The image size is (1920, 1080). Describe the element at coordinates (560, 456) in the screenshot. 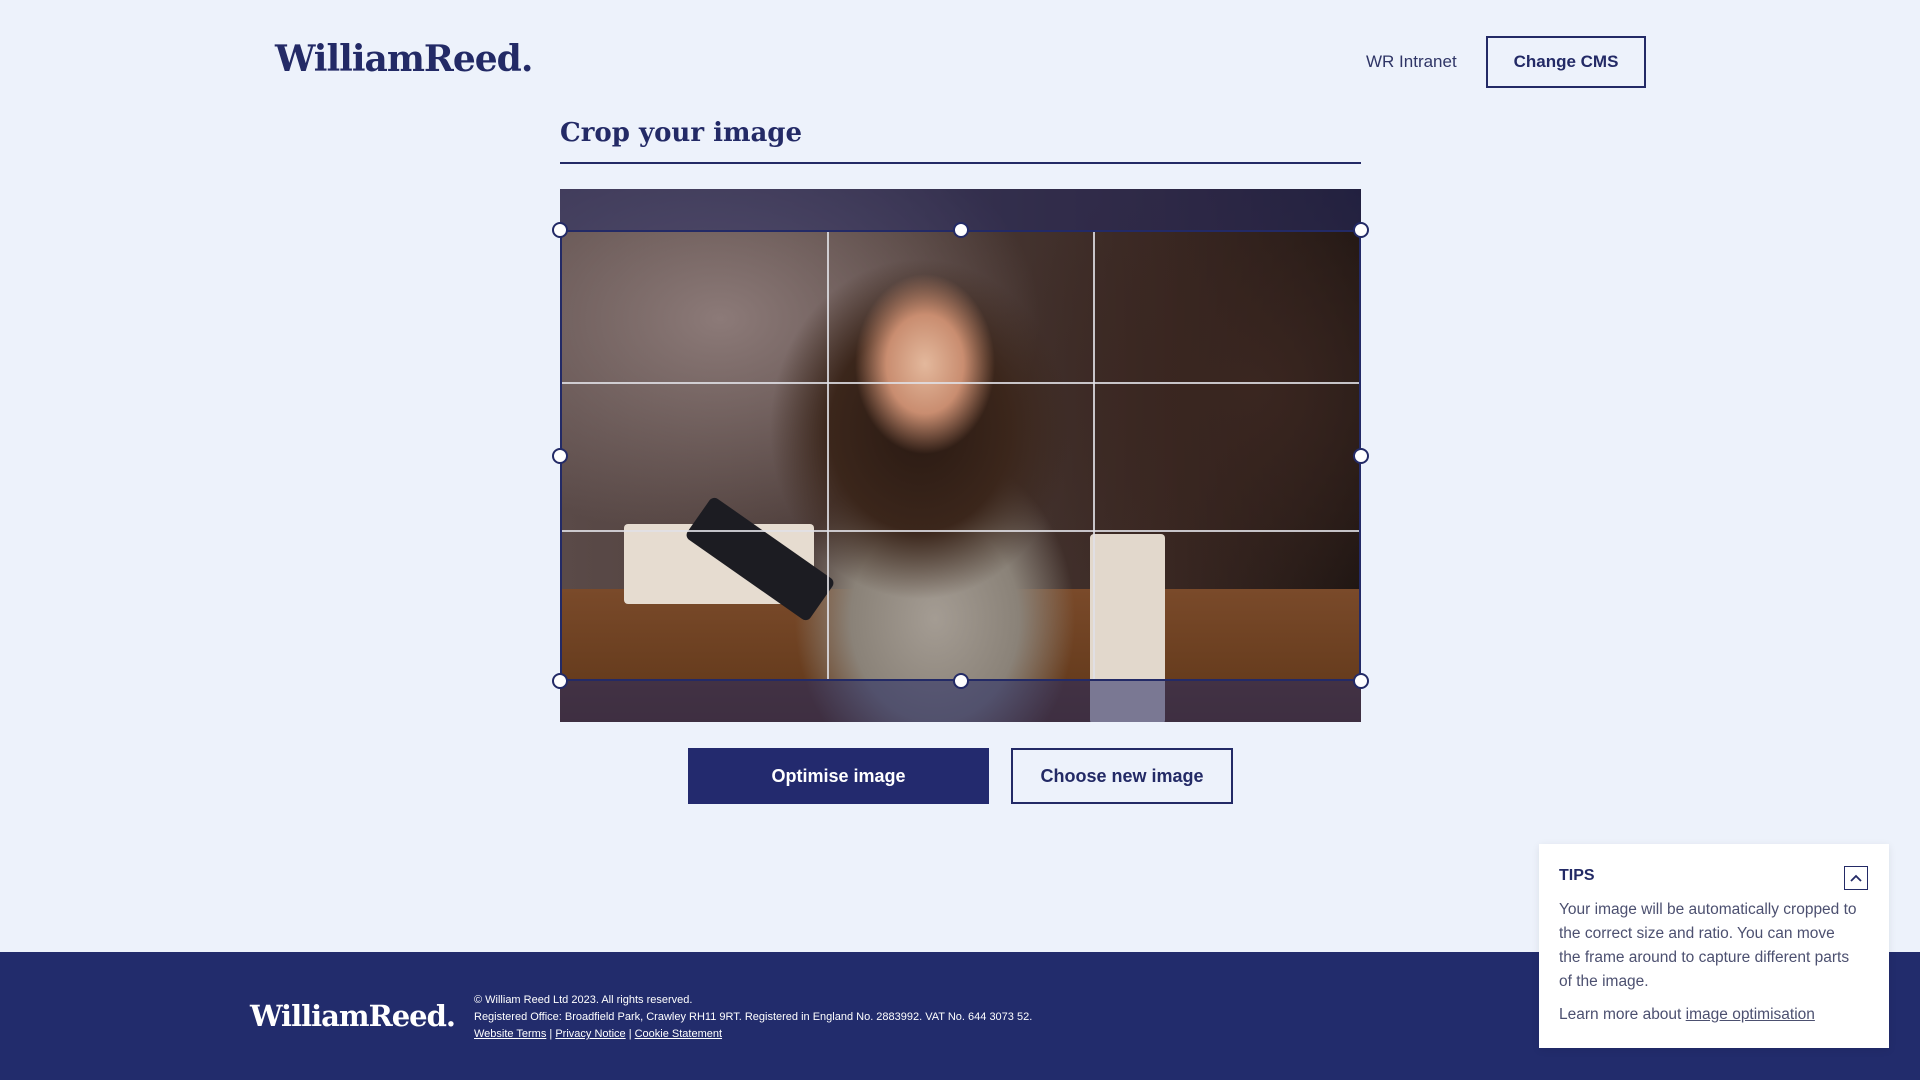

I see `crop-handle-left` at that location.